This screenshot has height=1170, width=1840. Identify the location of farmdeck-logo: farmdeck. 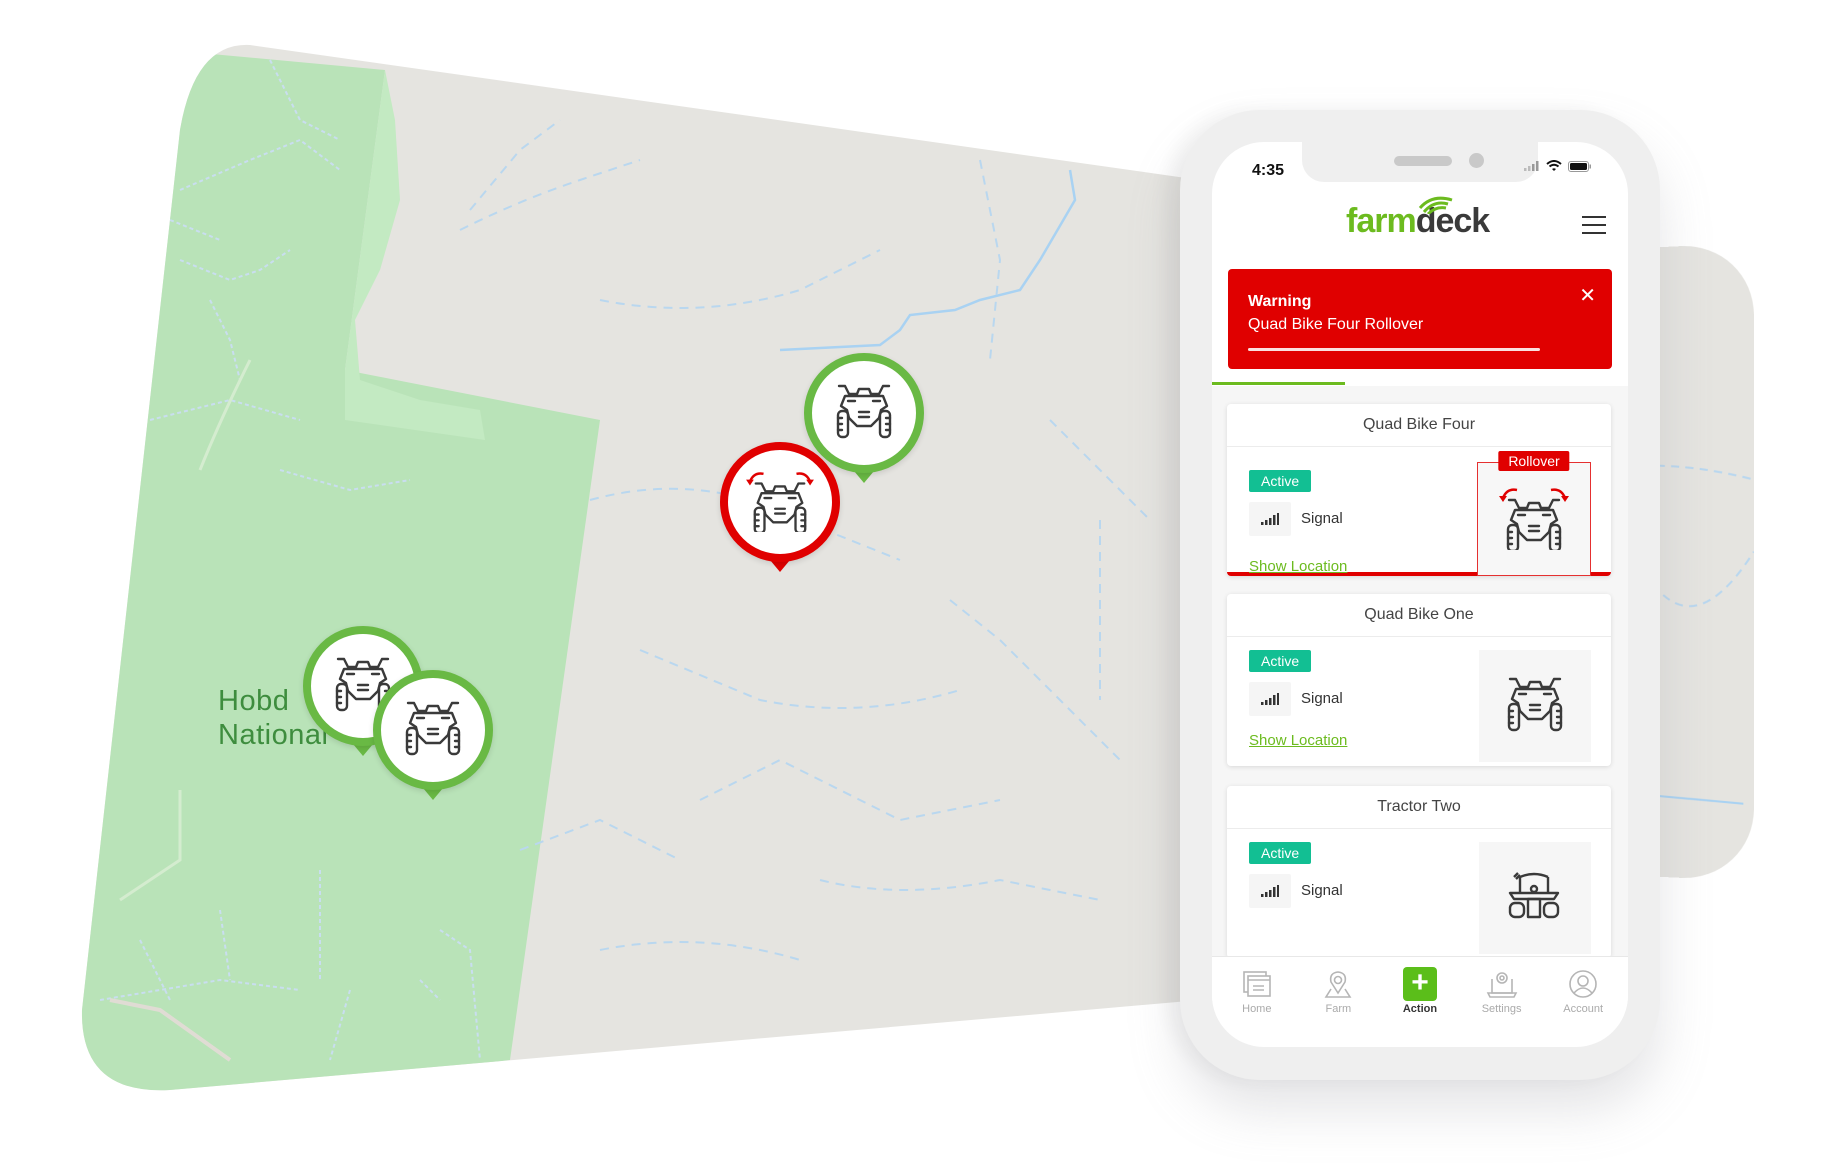
(1418, 218).